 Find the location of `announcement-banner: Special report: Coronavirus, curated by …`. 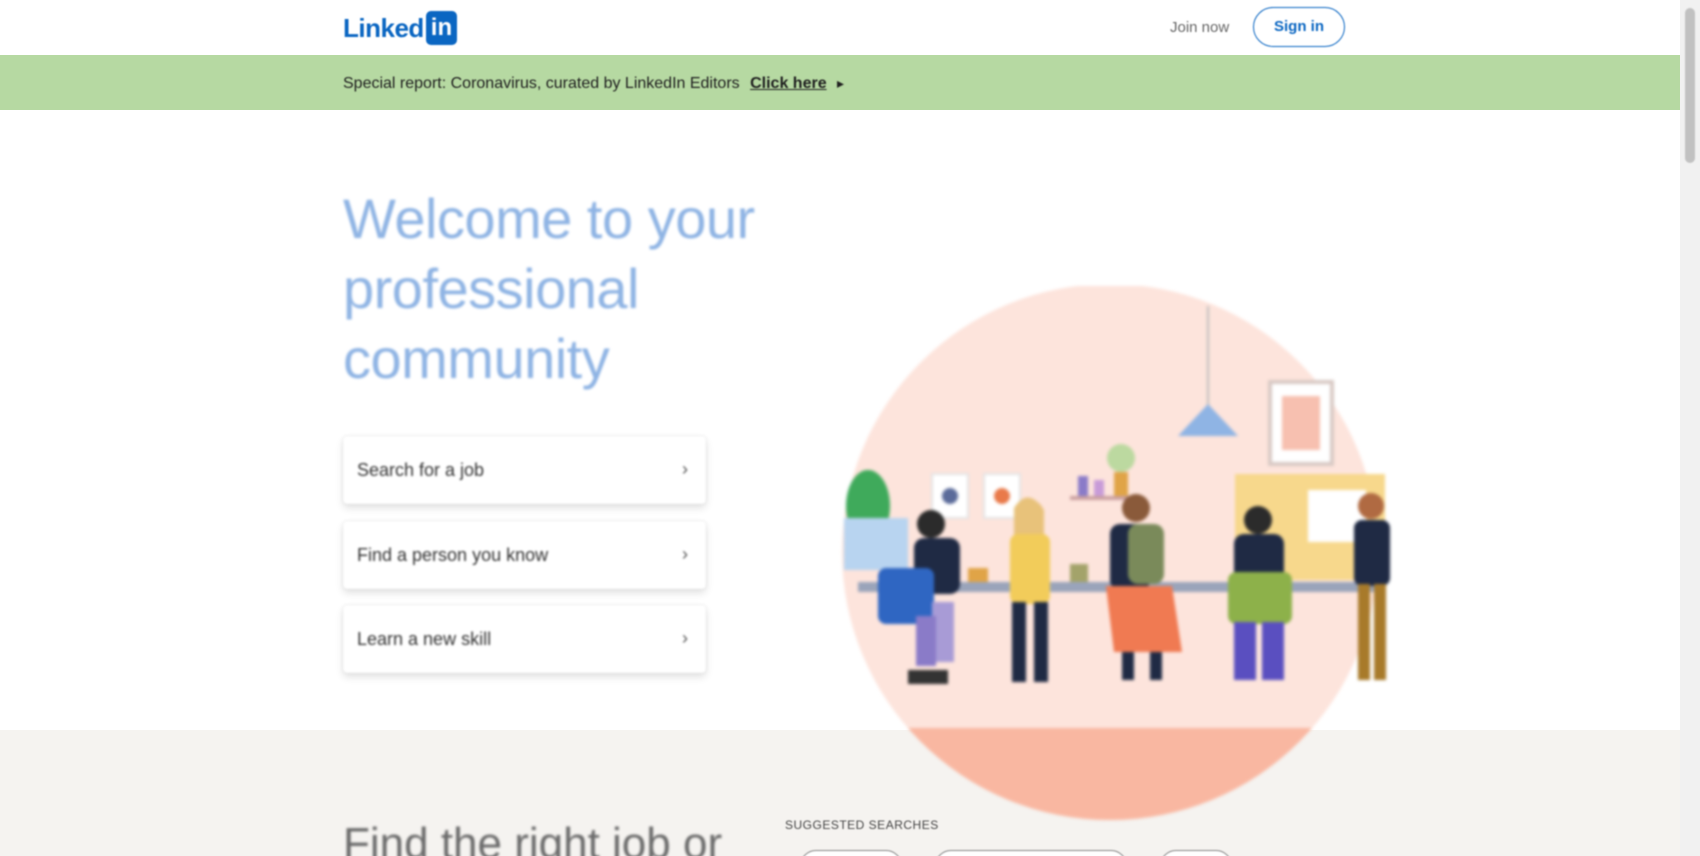

announcement-banner: Special report: Coronavirus, curated by … is located at coordinates (840, 82).